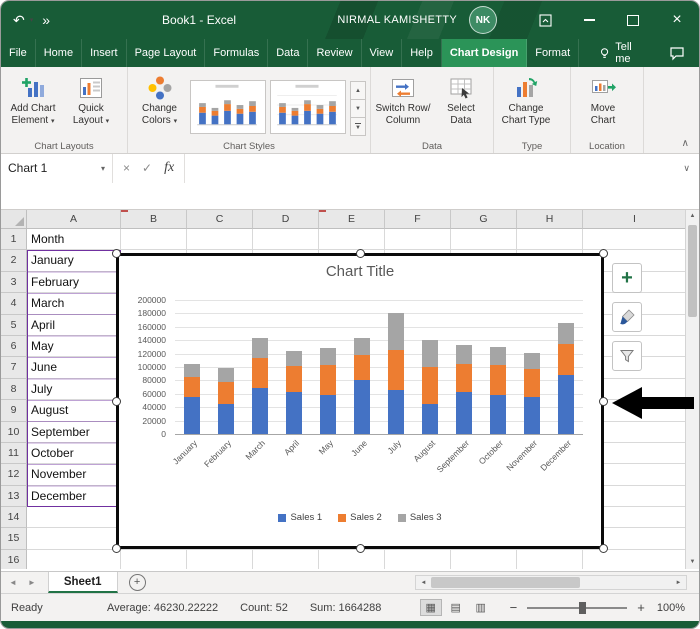 This screenshot has height=629, width=700. I want to click on bar-june, so click(362, 367).